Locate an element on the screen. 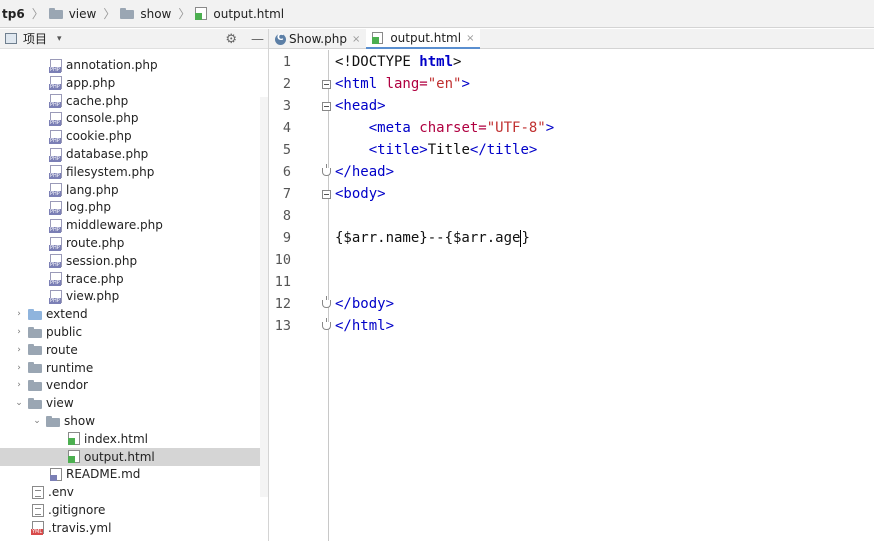  breadcrumb-item-label: view is located at coordinates (82, 13).